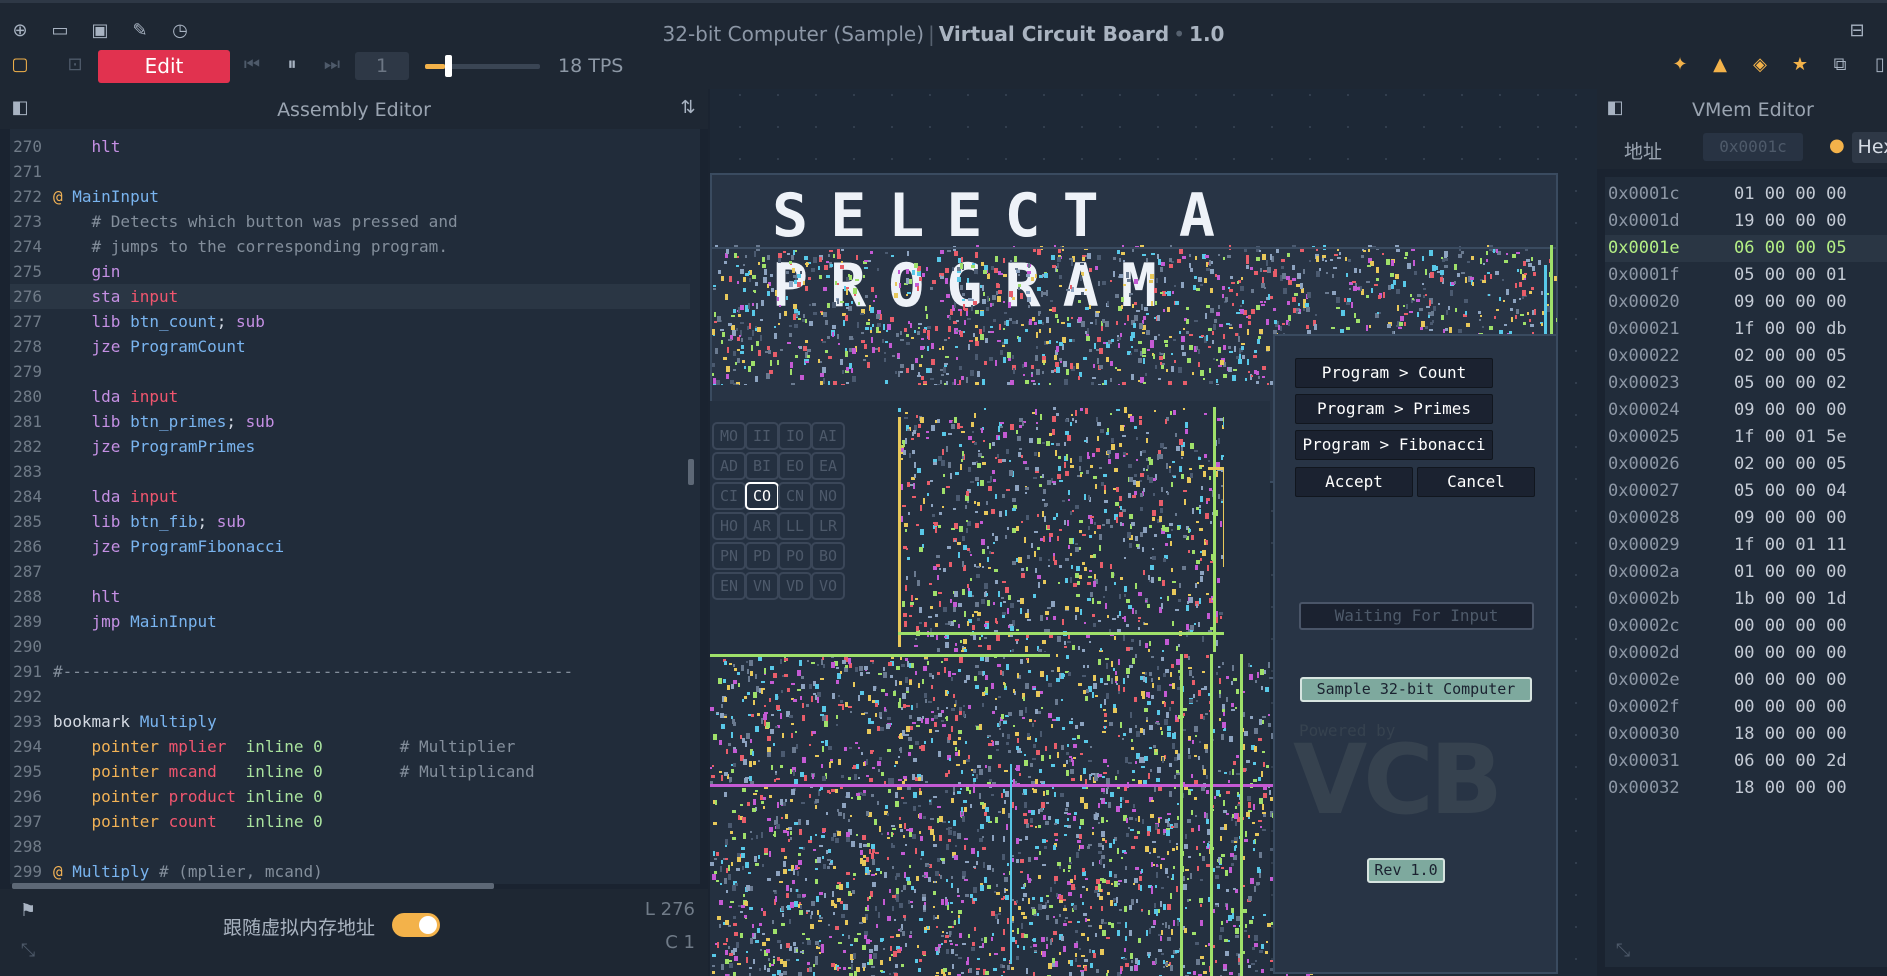 The image size is (1887, 976). Describe the element at coordinates (350, 746) in the screenshot. I see `code-line: 294 pointer mplier inline 0 # Multiplier` at that location.